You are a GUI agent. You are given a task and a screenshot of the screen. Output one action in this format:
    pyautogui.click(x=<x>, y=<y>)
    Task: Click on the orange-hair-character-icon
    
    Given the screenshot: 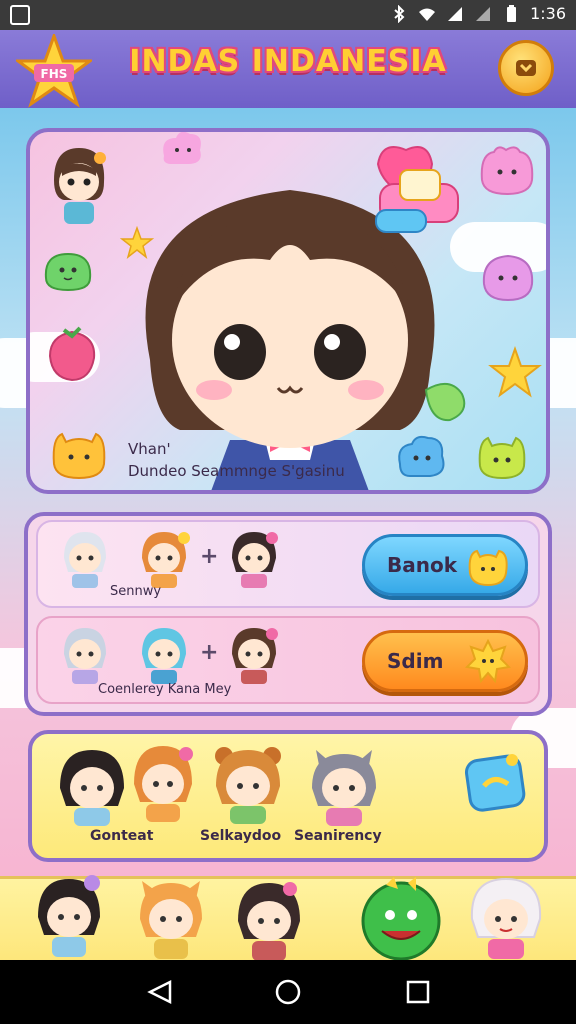 What is the action you would take?
    pyautogui.click(x=166, y=560)
    